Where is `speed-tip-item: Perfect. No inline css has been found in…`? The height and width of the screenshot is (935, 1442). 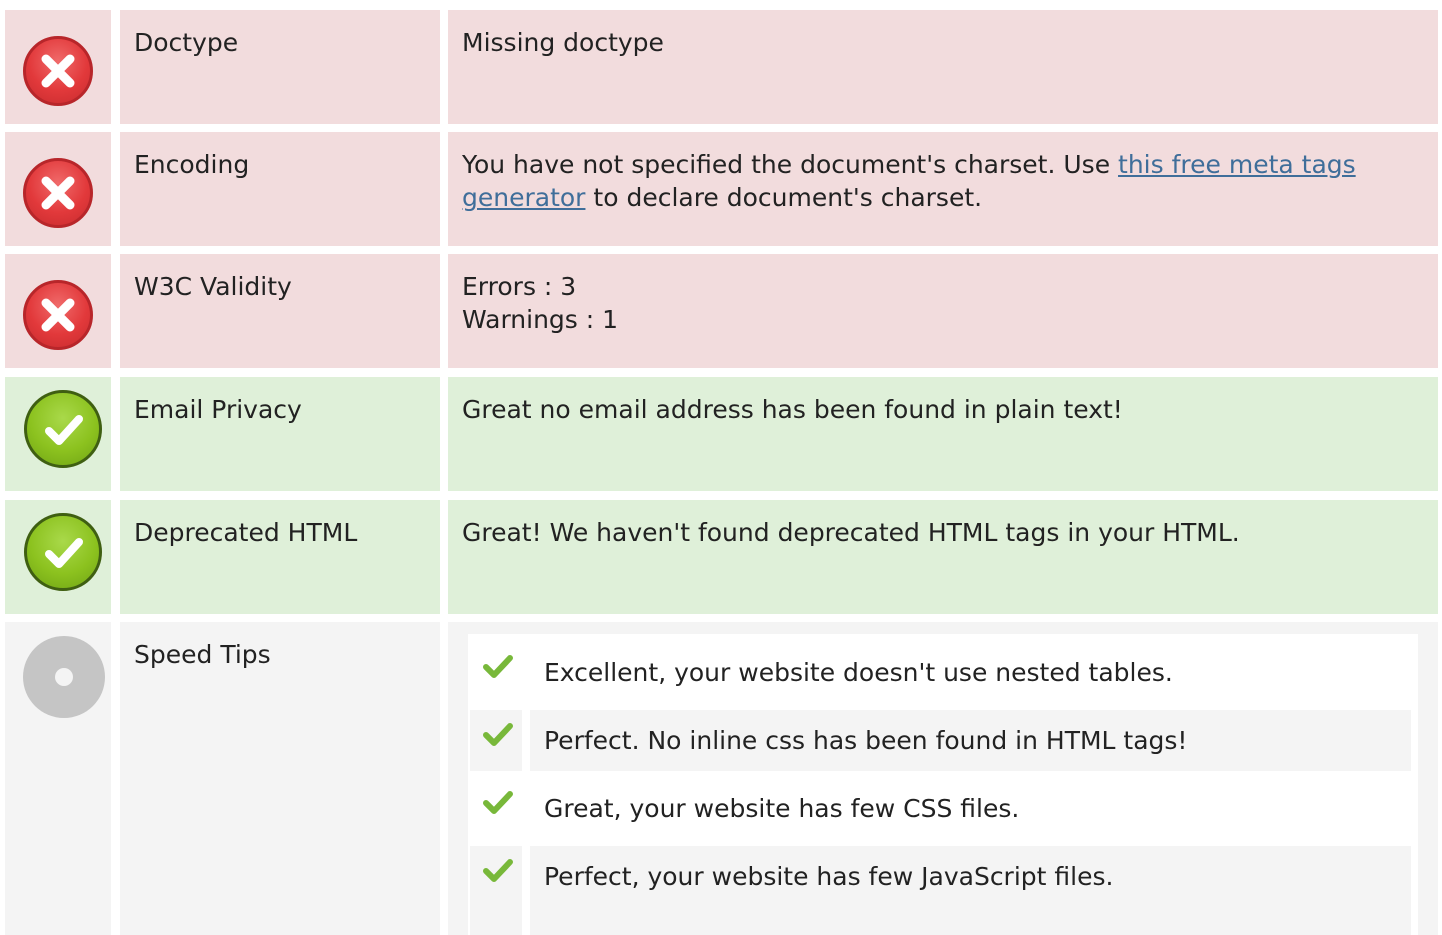 speed-tip-item: Perfect. No inline css has been found in… is located at coordinates (943, 740).